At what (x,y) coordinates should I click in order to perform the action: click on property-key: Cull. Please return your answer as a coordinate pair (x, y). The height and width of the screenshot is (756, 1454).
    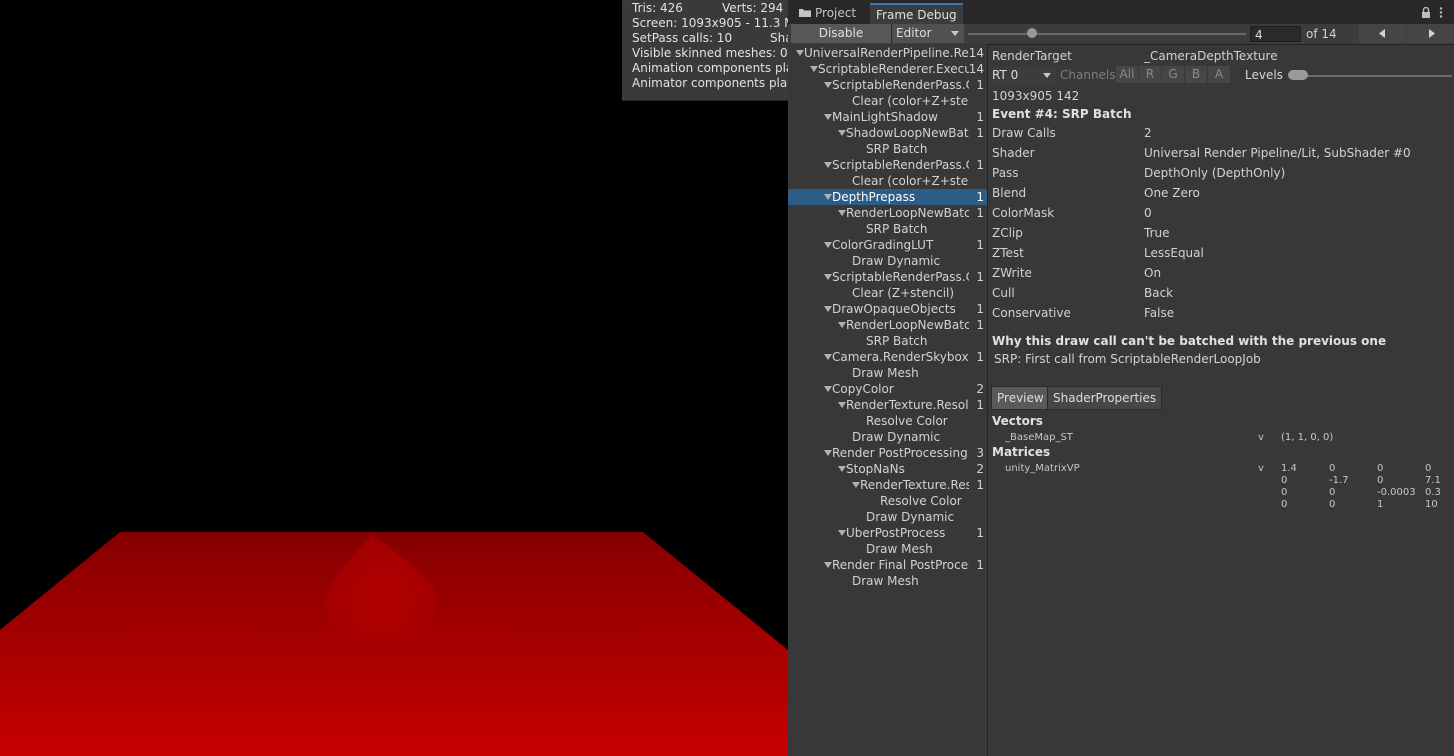
    Looking at the image, I should click on (1003, 293).